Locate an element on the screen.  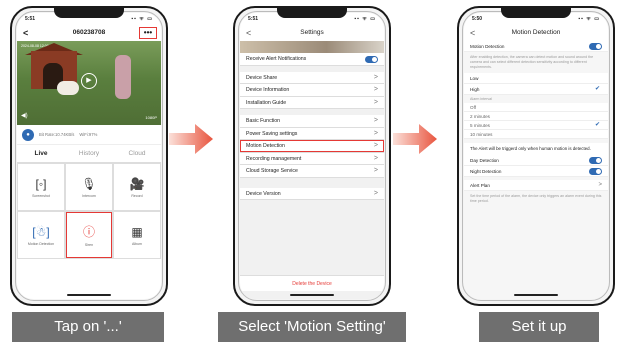
recording-management-row: Recording management > is located at coordinates (312, 158).